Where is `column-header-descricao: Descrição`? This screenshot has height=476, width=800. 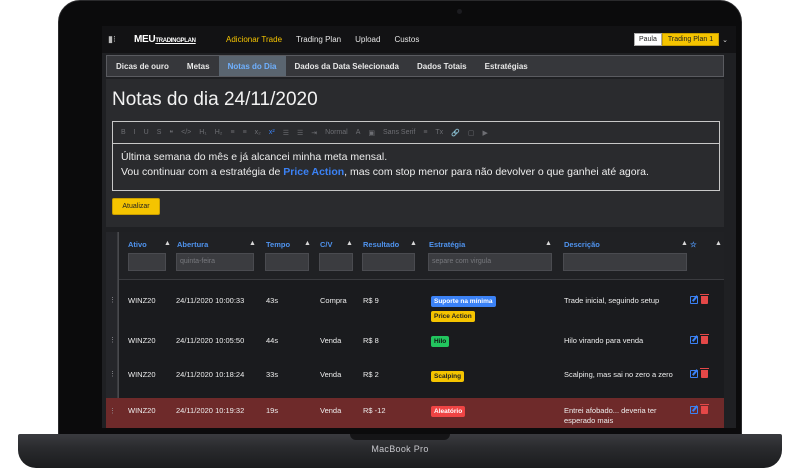
column-header-descricao: Descrição is located at coordinates (582, 244).